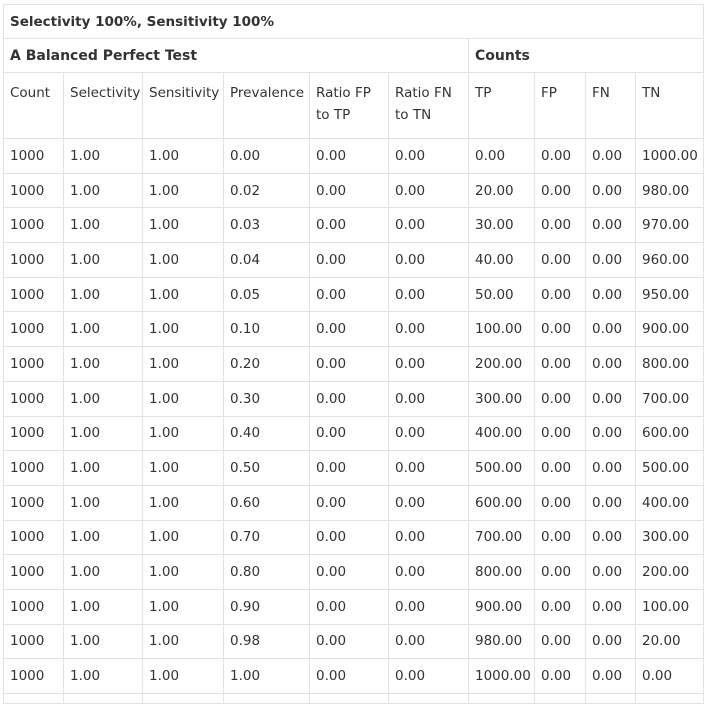  Describe the element at coordinates (560, 105) in the screenshot. I see `column-header: FP` at that location.